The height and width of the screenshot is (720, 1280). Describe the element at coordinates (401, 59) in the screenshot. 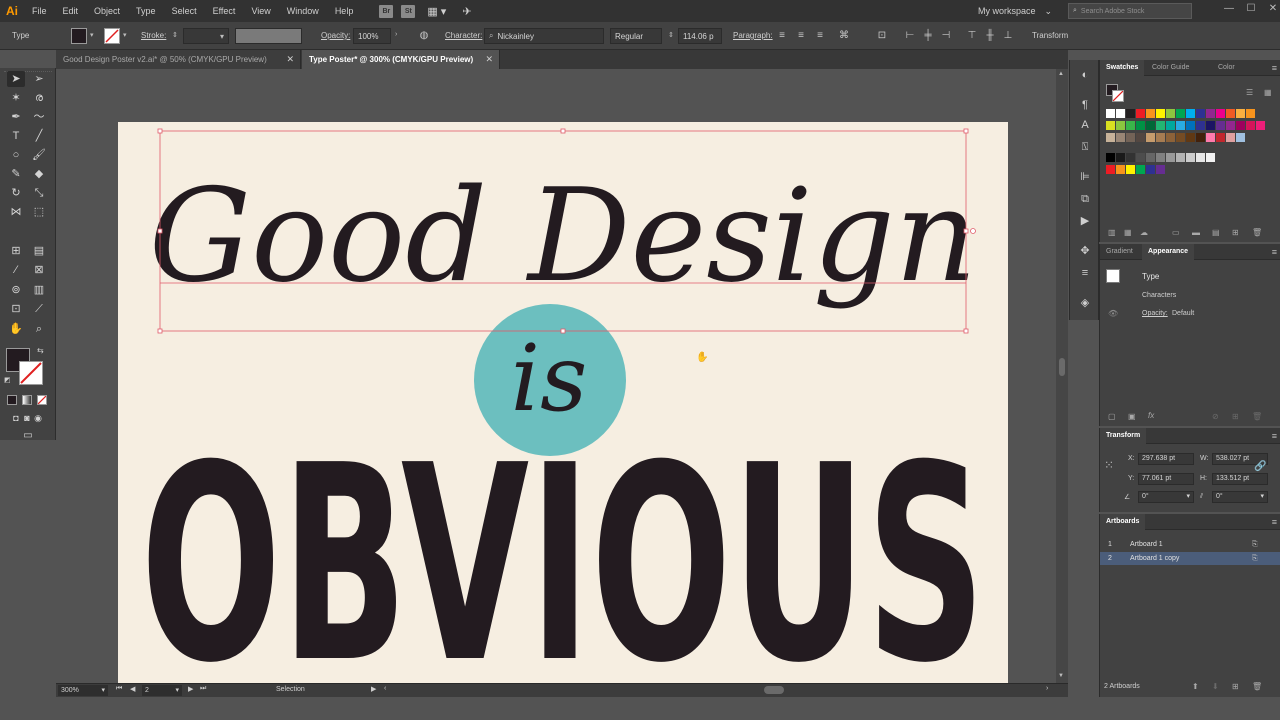

I see `tab-type-poster: Type Poster* @ 300% (CMYK/GPU Preview) ✕` at that location.